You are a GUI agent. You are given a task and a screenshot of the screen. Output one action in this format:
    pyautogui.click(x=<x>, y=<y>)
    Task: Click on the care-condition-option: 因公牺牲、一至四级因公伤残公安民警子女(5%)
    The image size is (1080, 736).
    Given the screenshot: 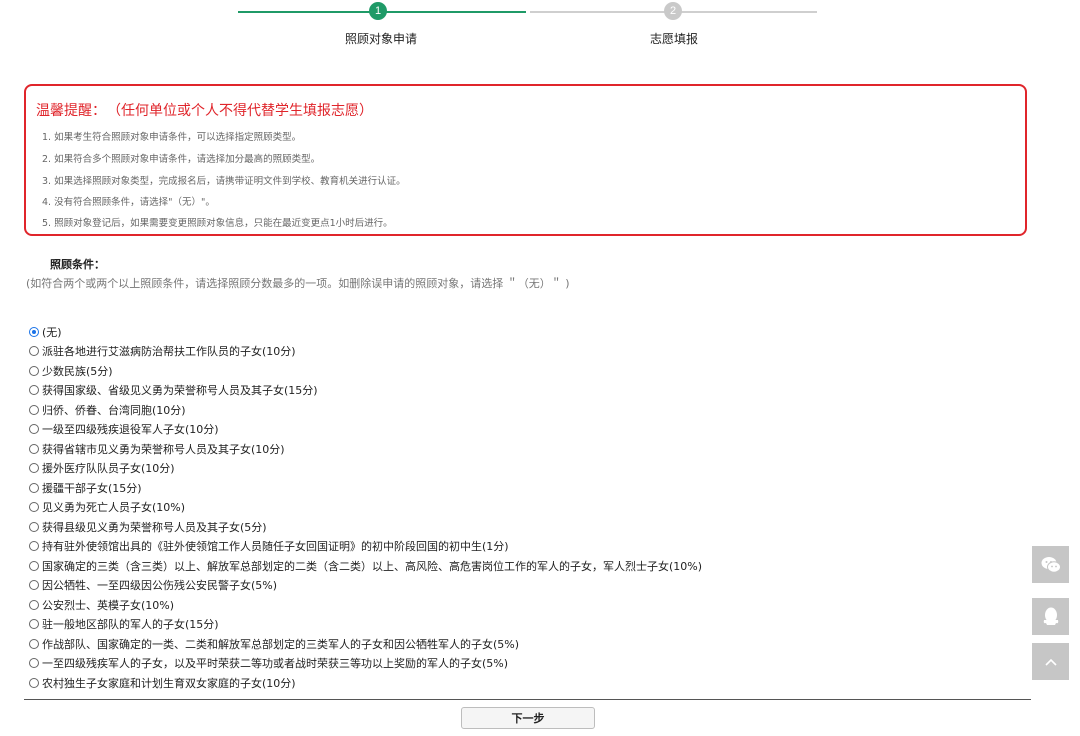 What is the action you would take?
    pyautogui.click(x=365, y=586)
    